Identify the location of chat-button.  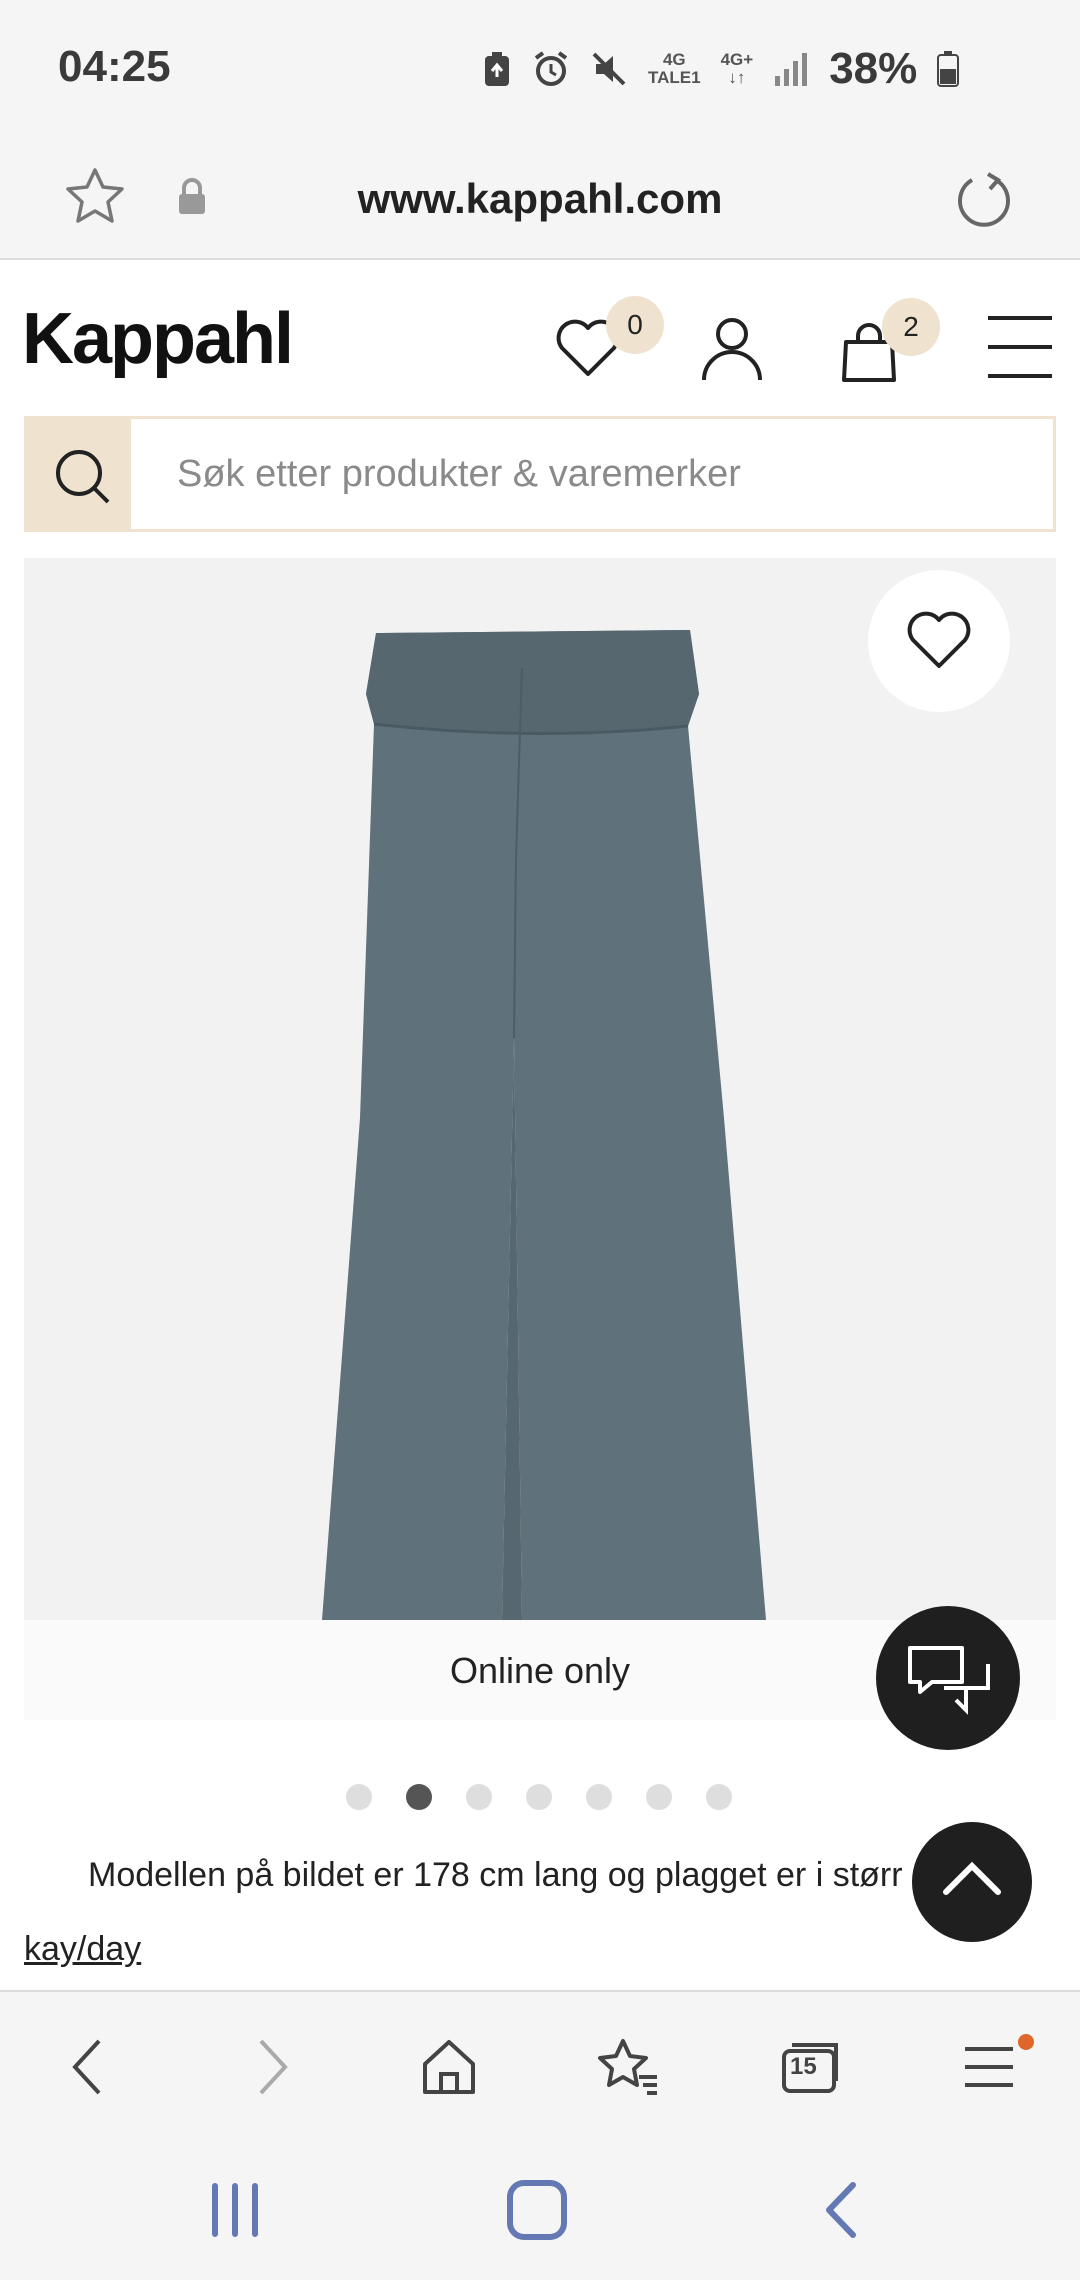
(948, 1678).